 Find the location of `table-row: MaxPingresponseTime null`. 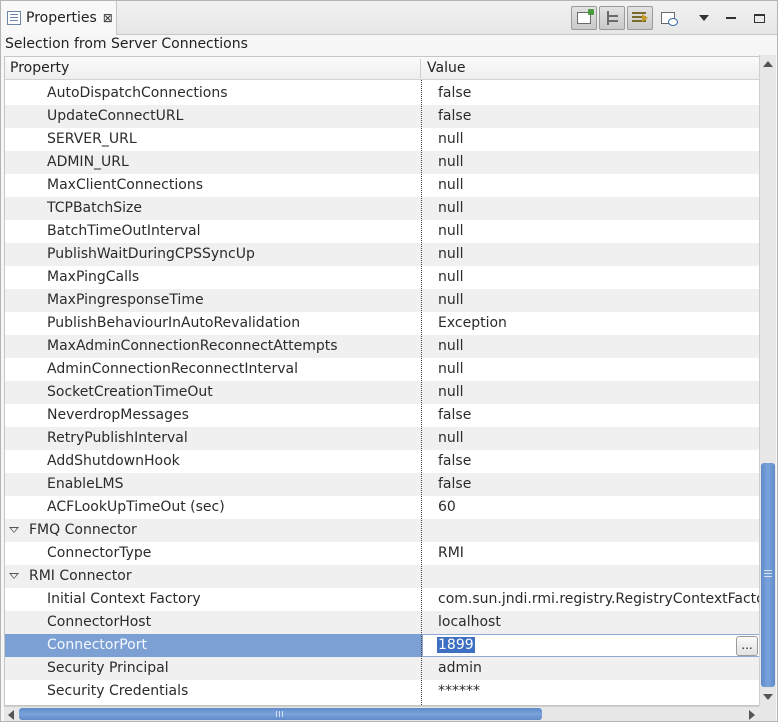

table-row: MaxPingresponseTime null is located at coordinates (383, 300).